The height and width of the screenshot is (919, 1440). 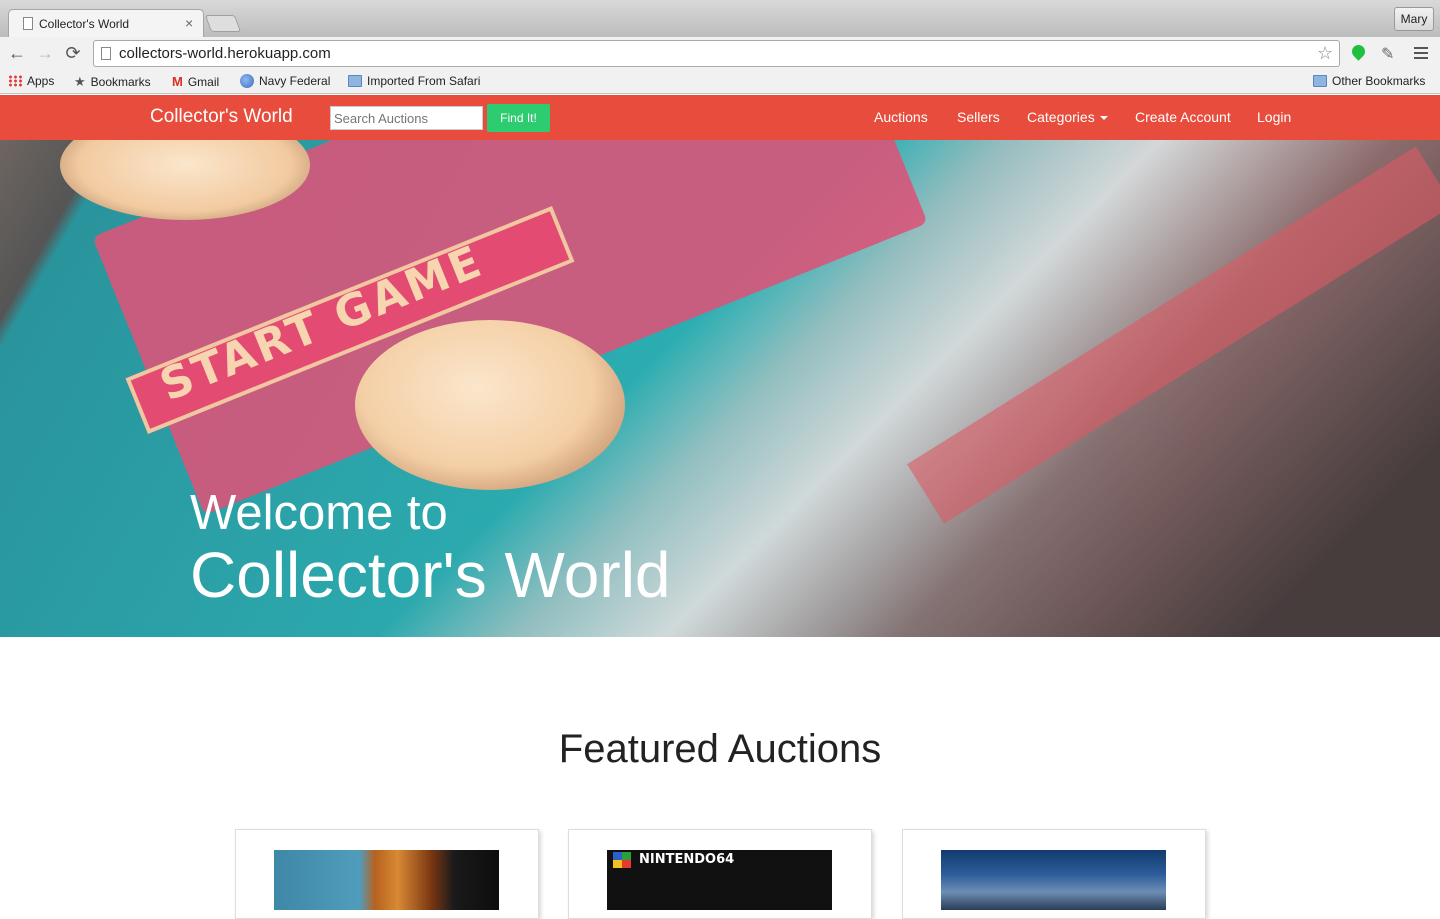 What do you see at coordinates (221, 117) in the screenshot?
I see `brand-link: Collector's World` at bounding box center [221, 117].